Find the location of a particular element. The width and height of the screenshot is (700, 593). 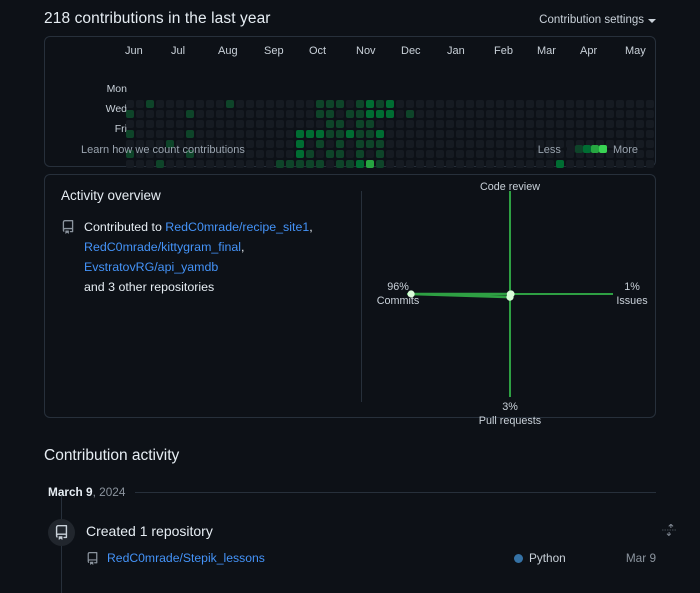

radar-data-point is located at coordinates (510, 297).